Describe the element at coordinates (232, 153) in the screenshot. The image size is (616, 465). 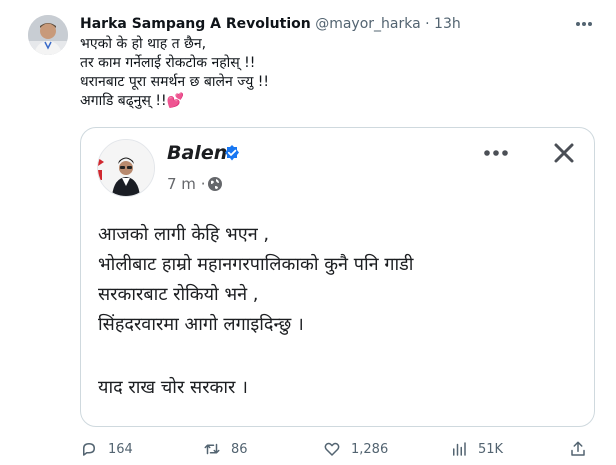
I see `verified-badge-icon` at that location.